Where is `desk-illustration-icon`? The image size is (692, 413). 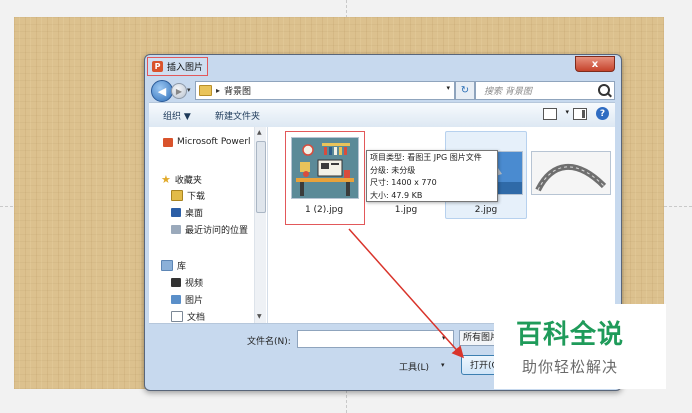
desk-illustration-icon is located at coordinates (325, 168).